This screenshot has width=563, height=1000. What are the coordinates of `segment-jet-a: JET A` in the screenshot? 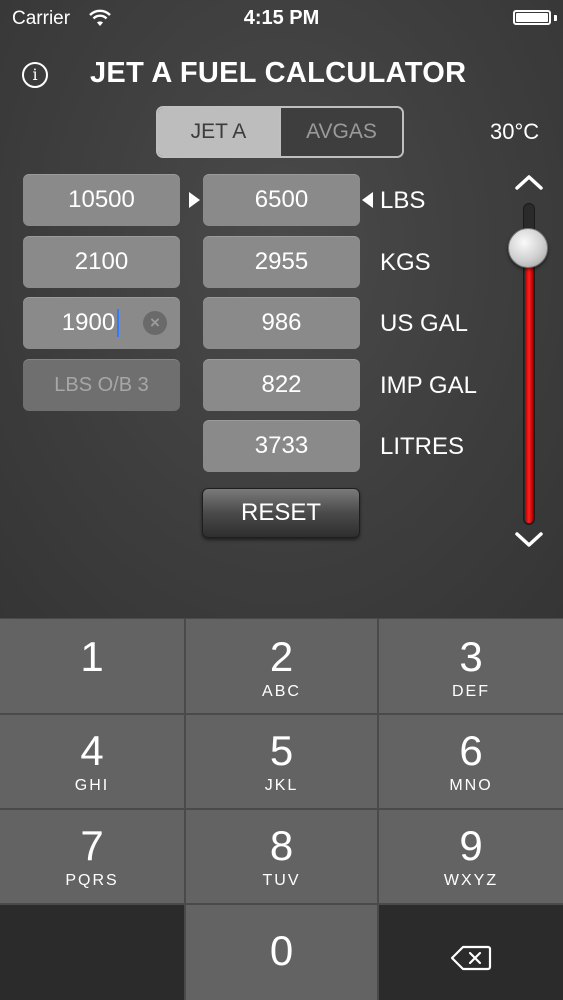 It's located at (218, 132).